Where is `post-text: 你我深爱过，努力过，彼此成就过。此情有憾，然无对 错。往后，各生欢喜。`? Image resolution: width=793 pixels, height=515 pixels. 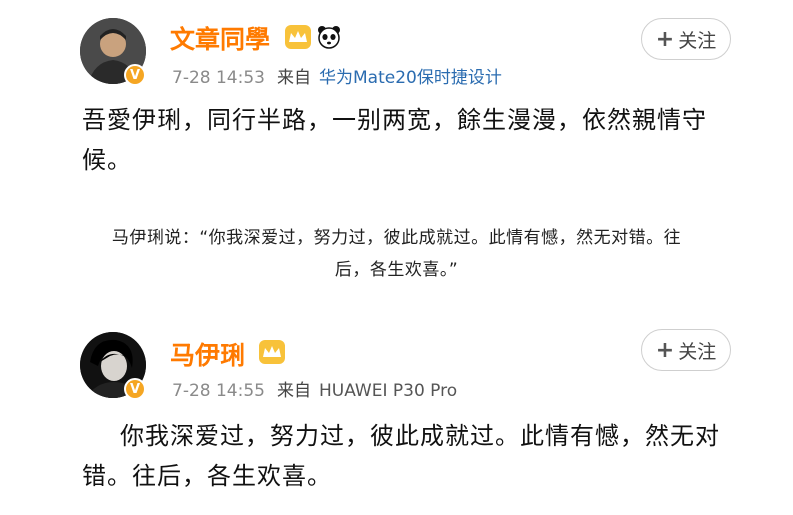
post-text: 你我深爱过，努力过，彼此成就过。此情有憾，然无对 错。往后，各生欢喜。 is located at coordinates (401, 456).